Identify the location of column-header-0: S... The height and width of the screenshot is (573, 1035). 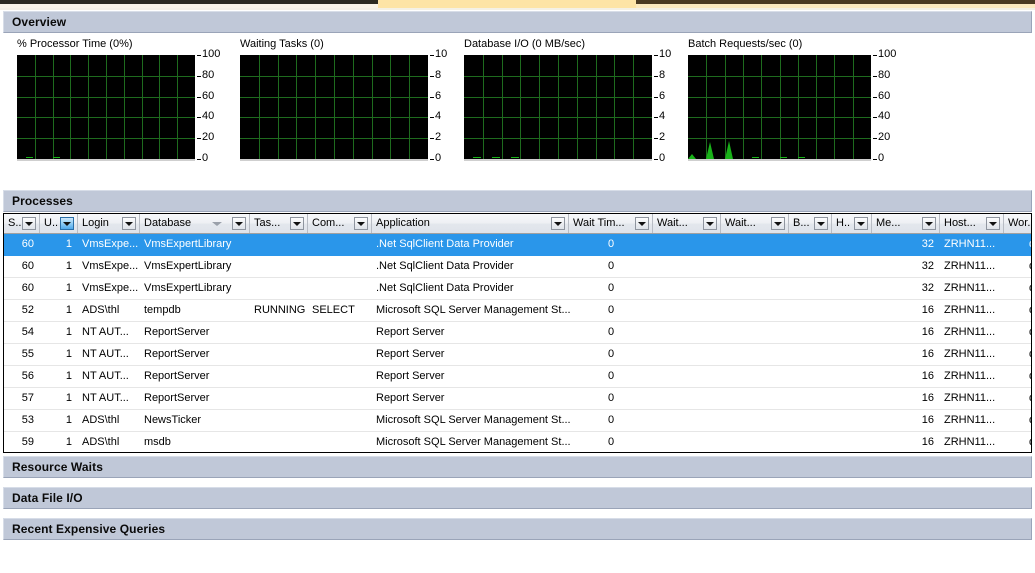
(22, 223).